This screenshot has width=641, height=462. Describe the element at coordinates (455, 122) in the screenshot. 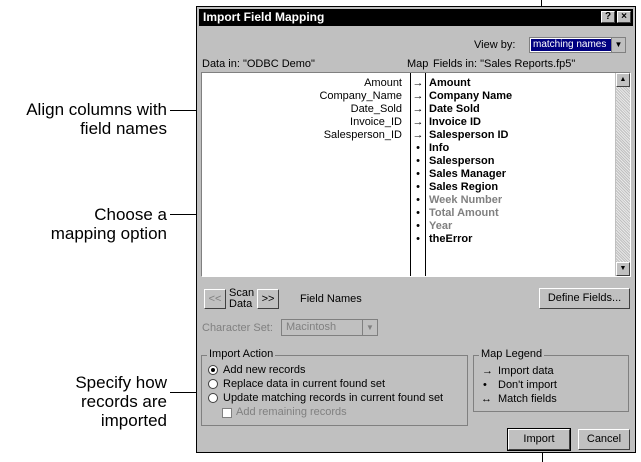

I see `target-field: Invoice ID` at that location.